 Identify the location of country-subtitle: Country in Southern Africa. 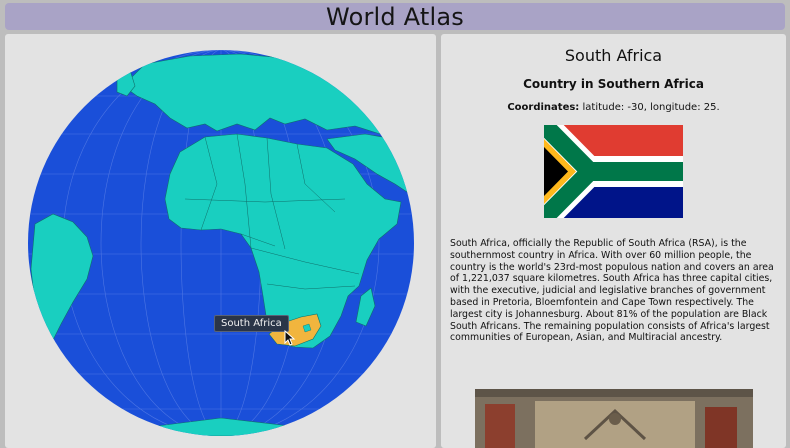
(613, 84).